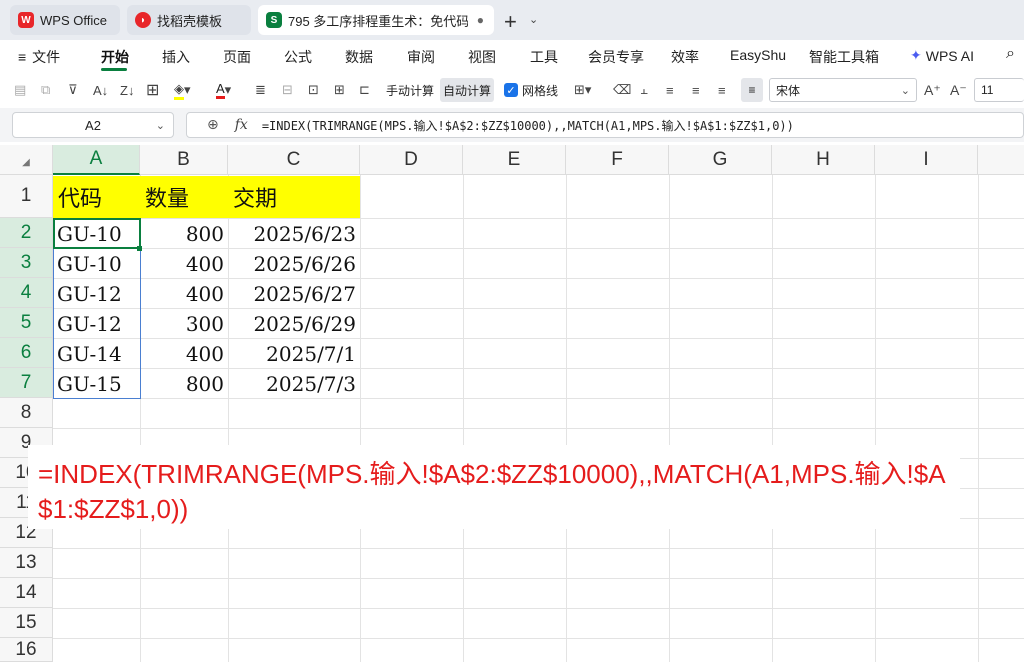 The image size is (1024, 662). Describe the element at coordinates (359, 57) in the screenshot. I see `menu-data: 数据` at that location.